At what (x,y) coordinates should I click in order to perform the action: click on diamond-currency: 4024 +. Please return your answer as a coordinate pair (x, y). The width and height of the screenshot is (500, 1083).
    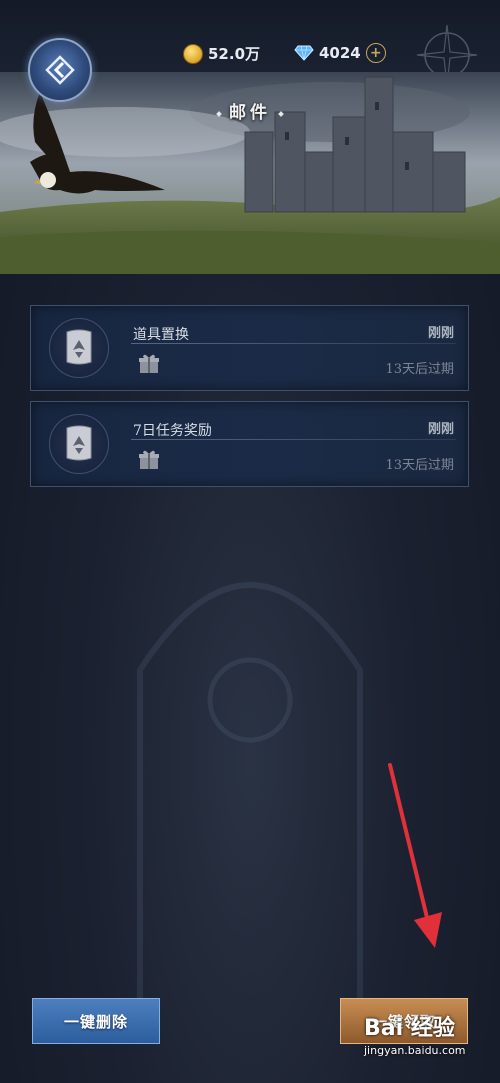
    Looking at the image, I should click on (340, 53).